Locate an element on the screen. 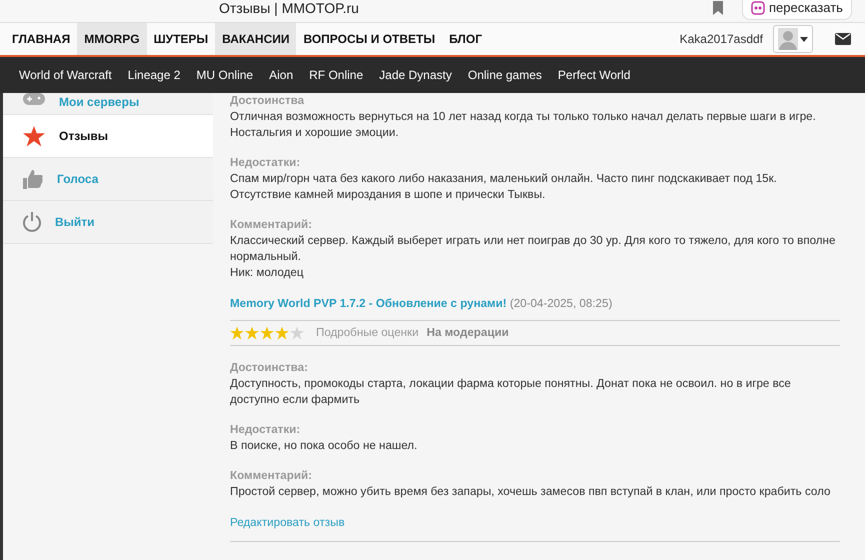 The image size is (865, 560). sidebar-item: Отзывы is located at coordinates (108, 136).